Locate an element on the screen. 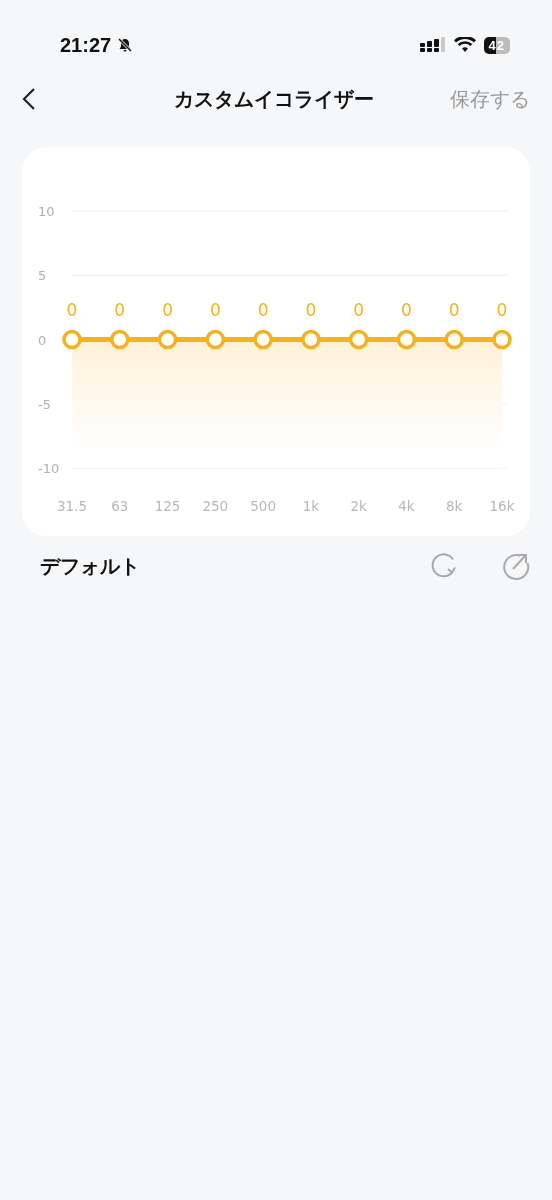  status-time: 21:27 is located at coordinates (86, 45).